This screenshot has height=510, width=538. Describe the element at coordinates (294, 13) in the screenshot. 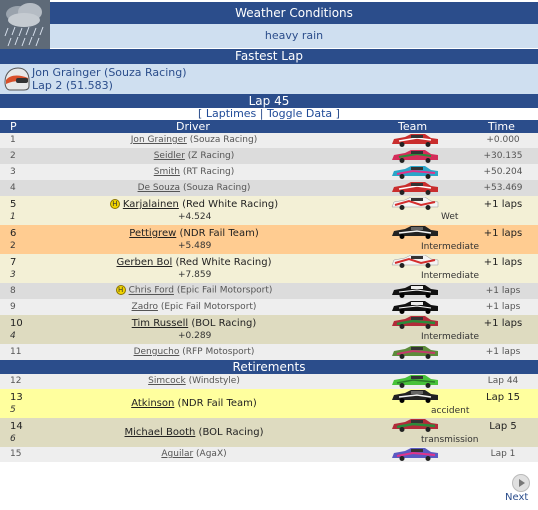

I see `weather-title: Weather Conditions` at that location.